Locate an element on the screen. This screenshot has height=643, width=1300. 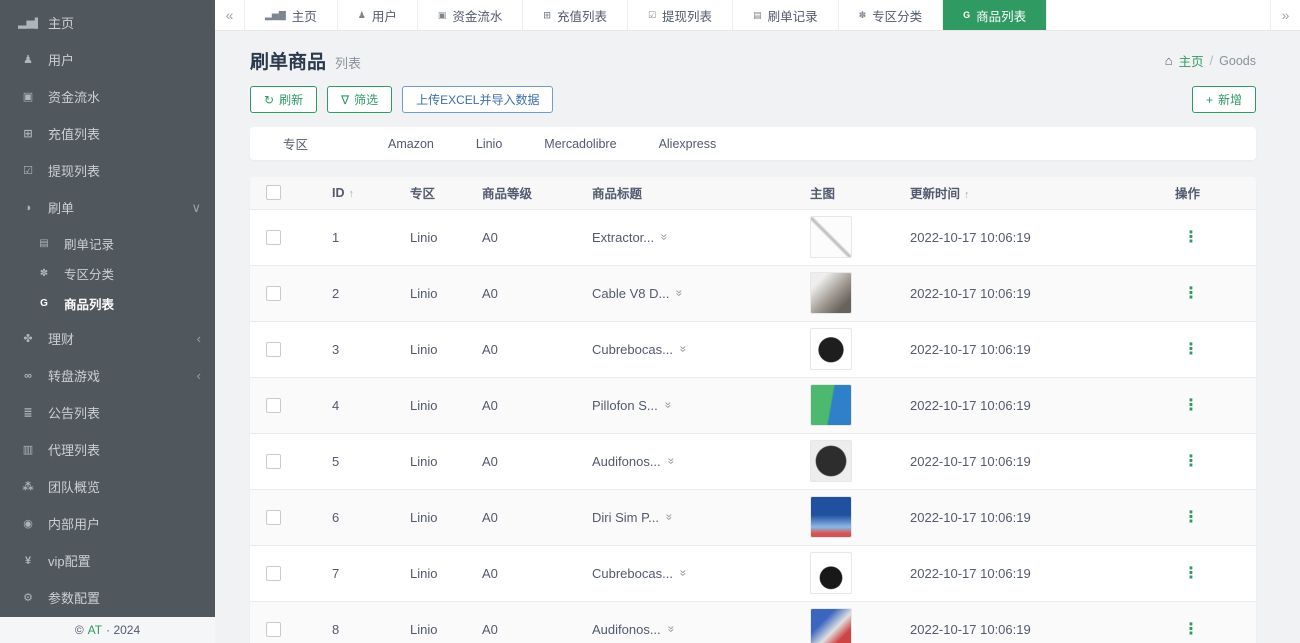
mask-box-photo is located at coordinates (831, 573).